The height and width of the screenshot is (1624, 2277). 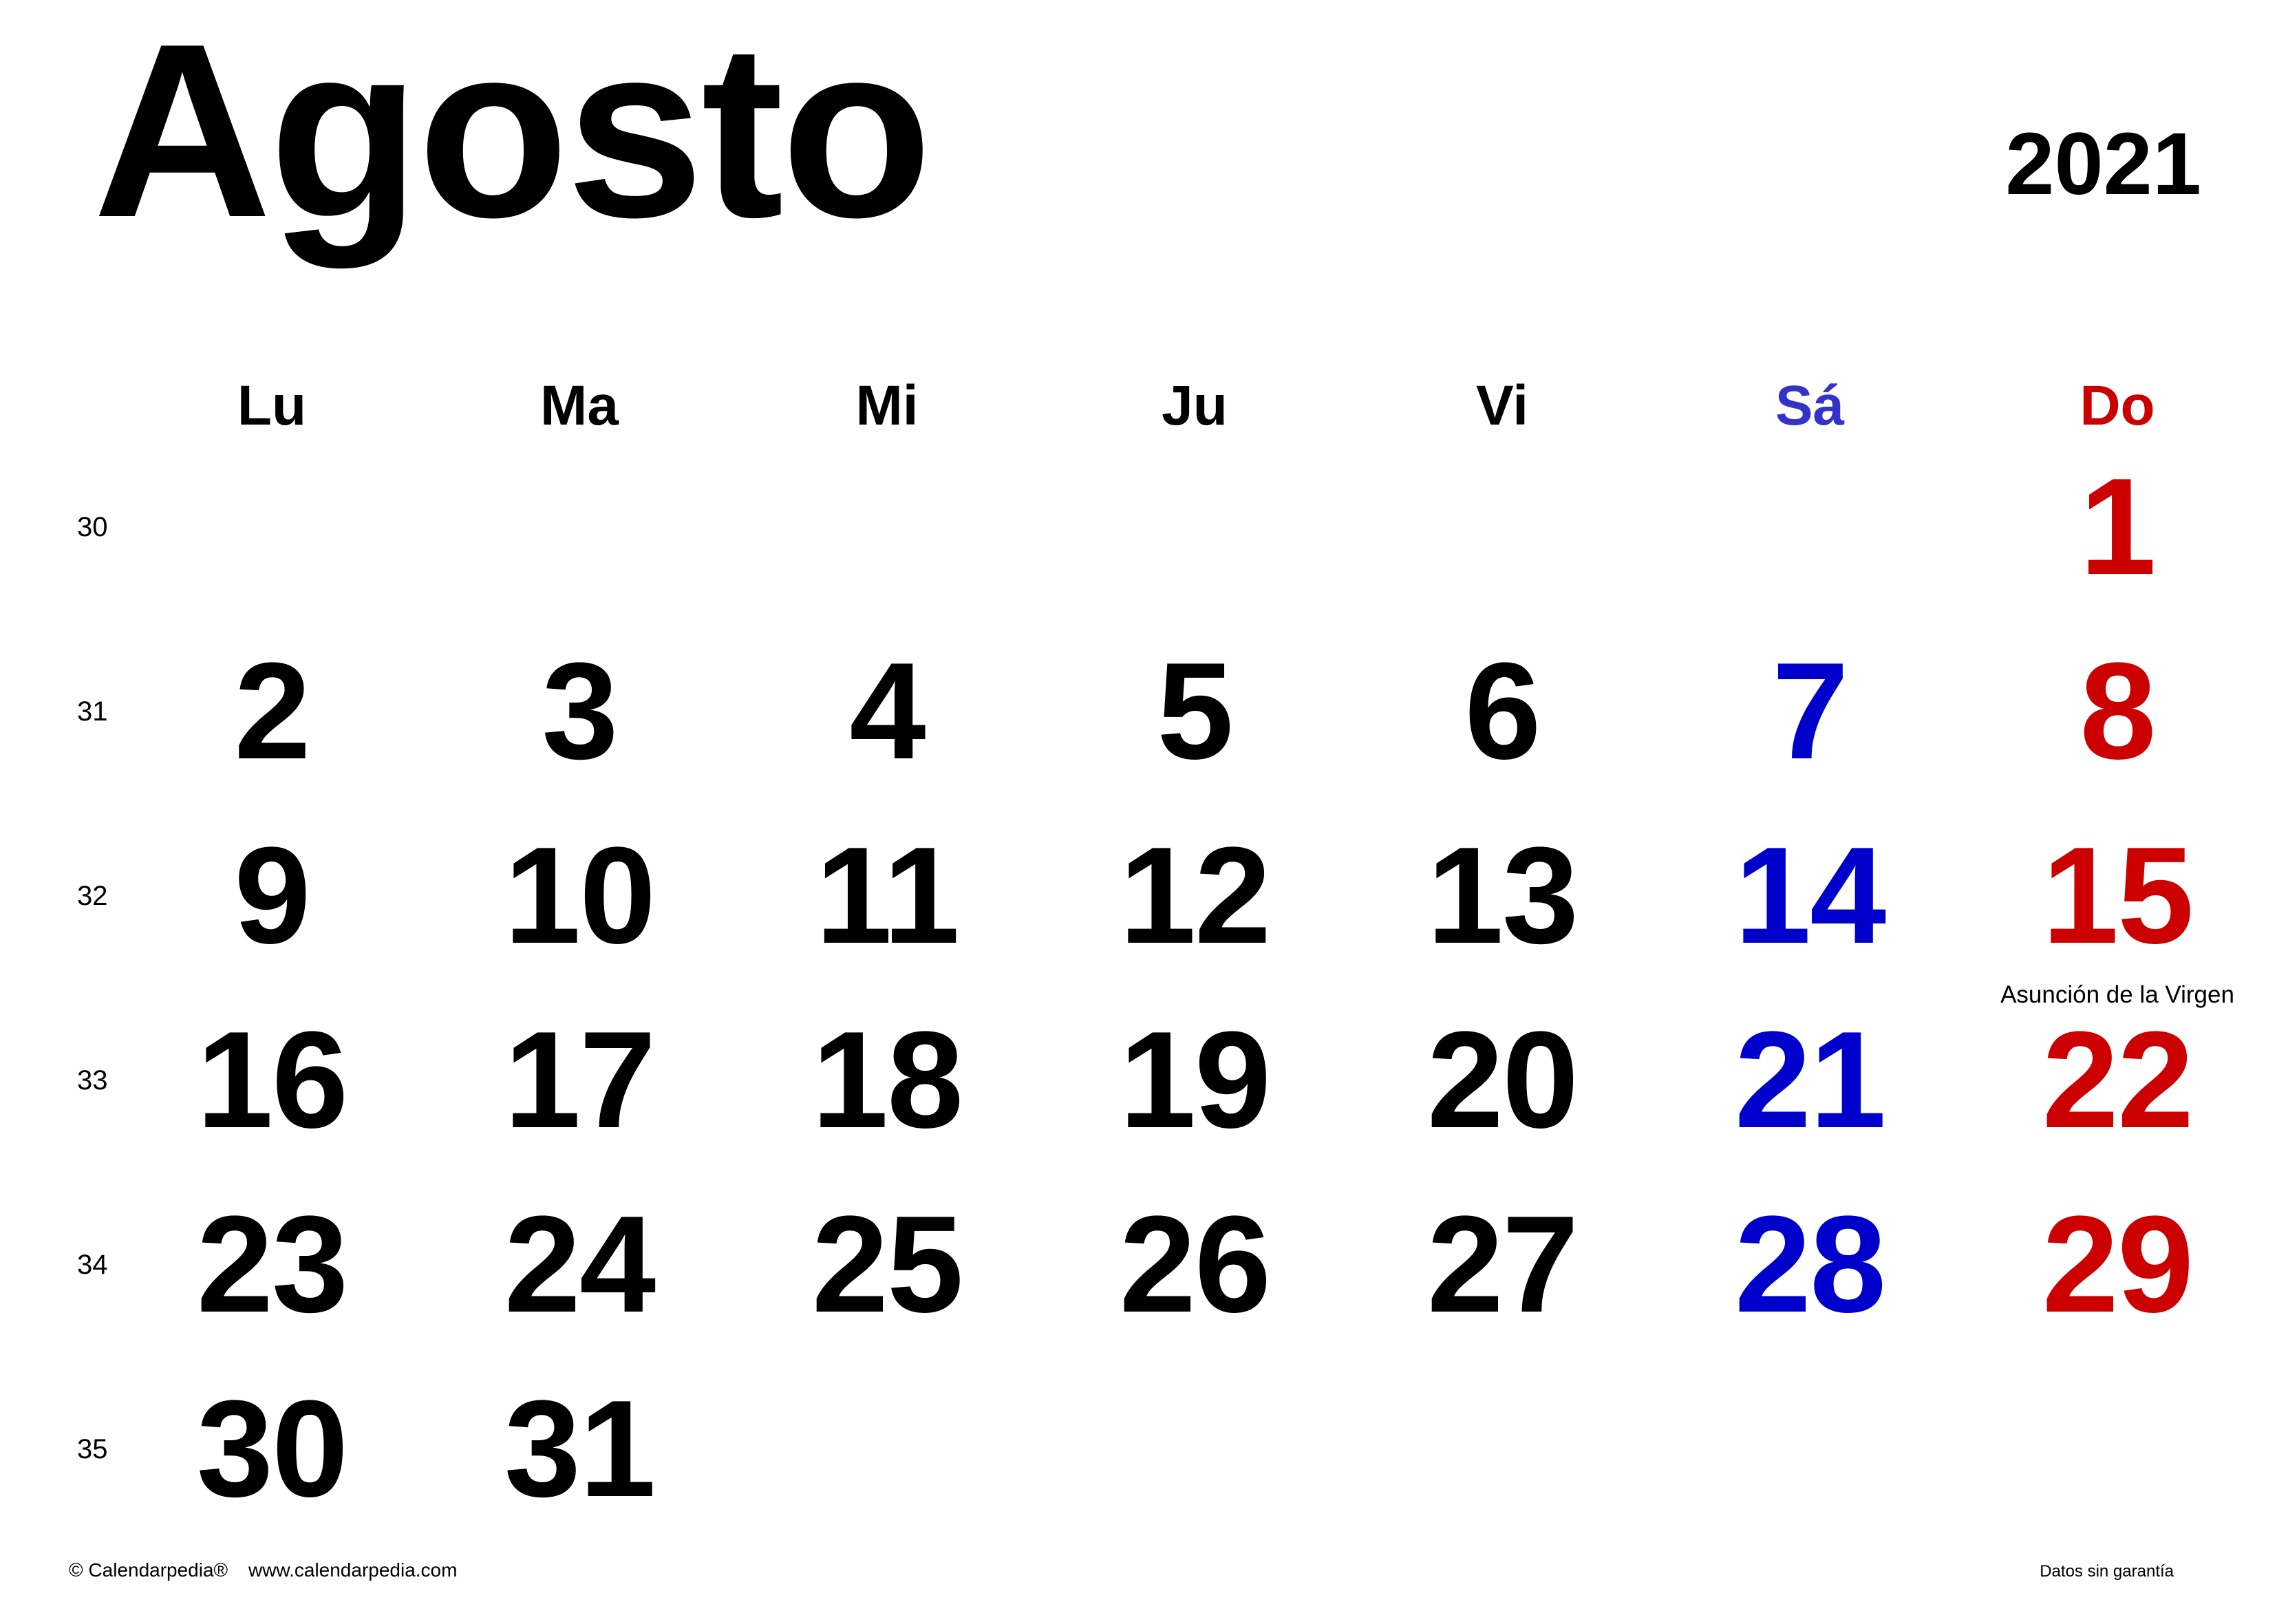 I want to click on day-cell: 28, so click(x=1809, y=1265).